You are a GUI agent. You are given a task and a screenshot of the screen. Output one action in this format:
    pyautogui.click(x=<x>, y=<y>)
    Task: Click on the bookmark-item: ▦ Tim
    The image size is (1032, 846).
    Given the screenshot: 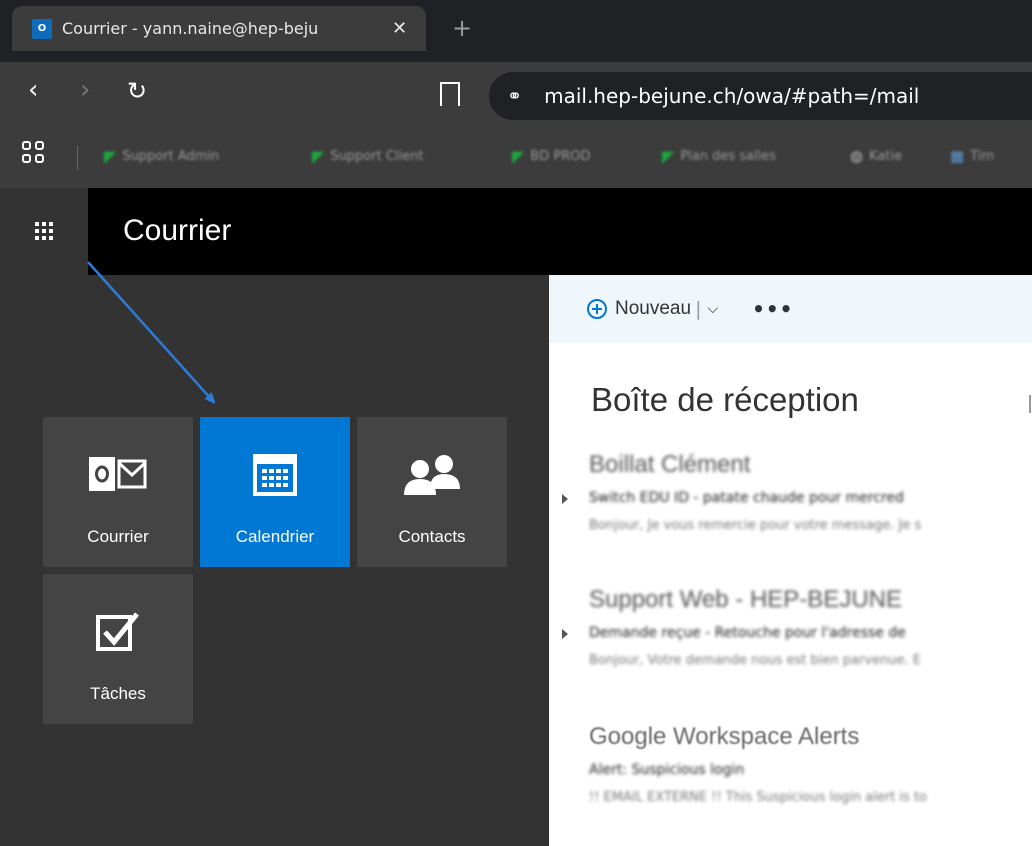 What is the action you would take?
    pyautogui.click(x=972, y=156)
    